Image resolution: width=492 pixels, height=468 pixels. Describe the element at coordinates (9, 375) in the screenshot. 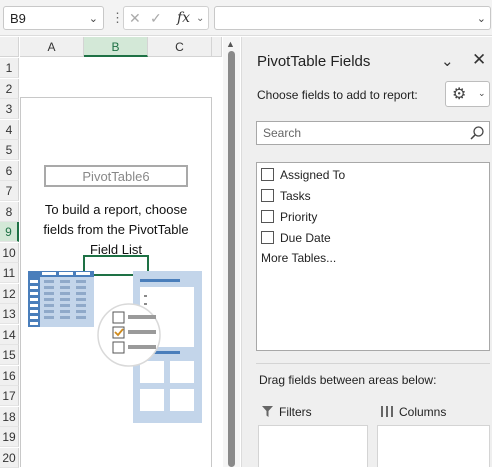

I see `row-header: 16` at that location.